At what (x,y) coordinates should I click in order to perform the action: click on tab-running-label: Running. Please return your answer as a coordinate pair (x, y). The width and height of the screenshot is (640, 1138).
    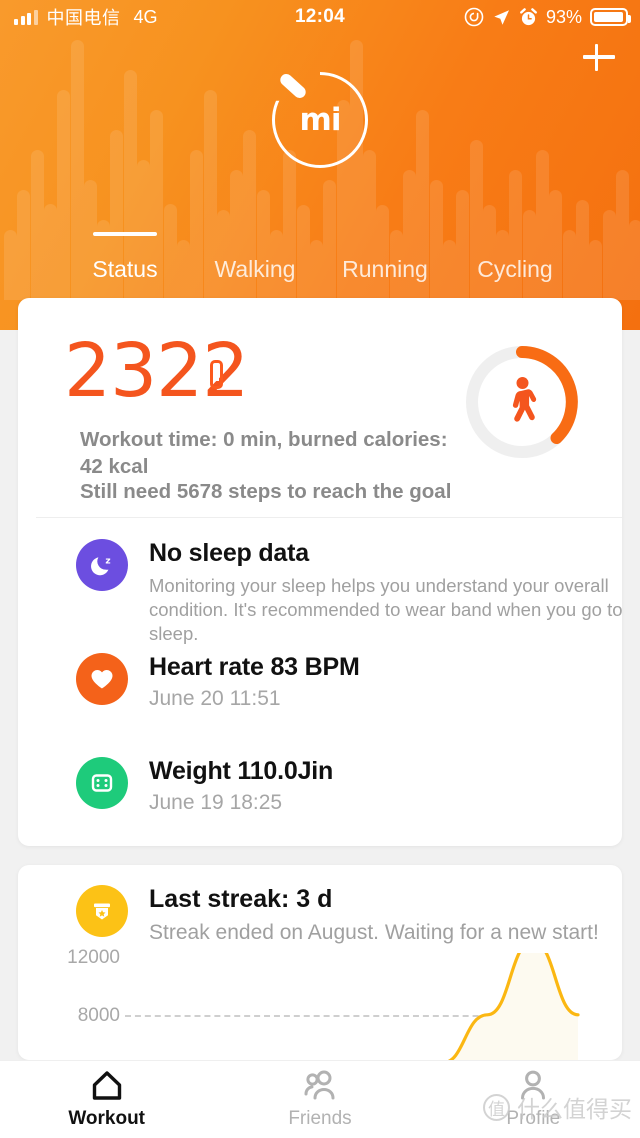
    Looking at the image, I should click on (385, 269).